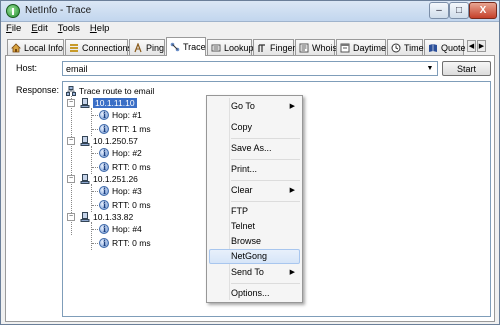  I want to click on title-bar: NetInfo - Trace – □ X, so click(250, 11).